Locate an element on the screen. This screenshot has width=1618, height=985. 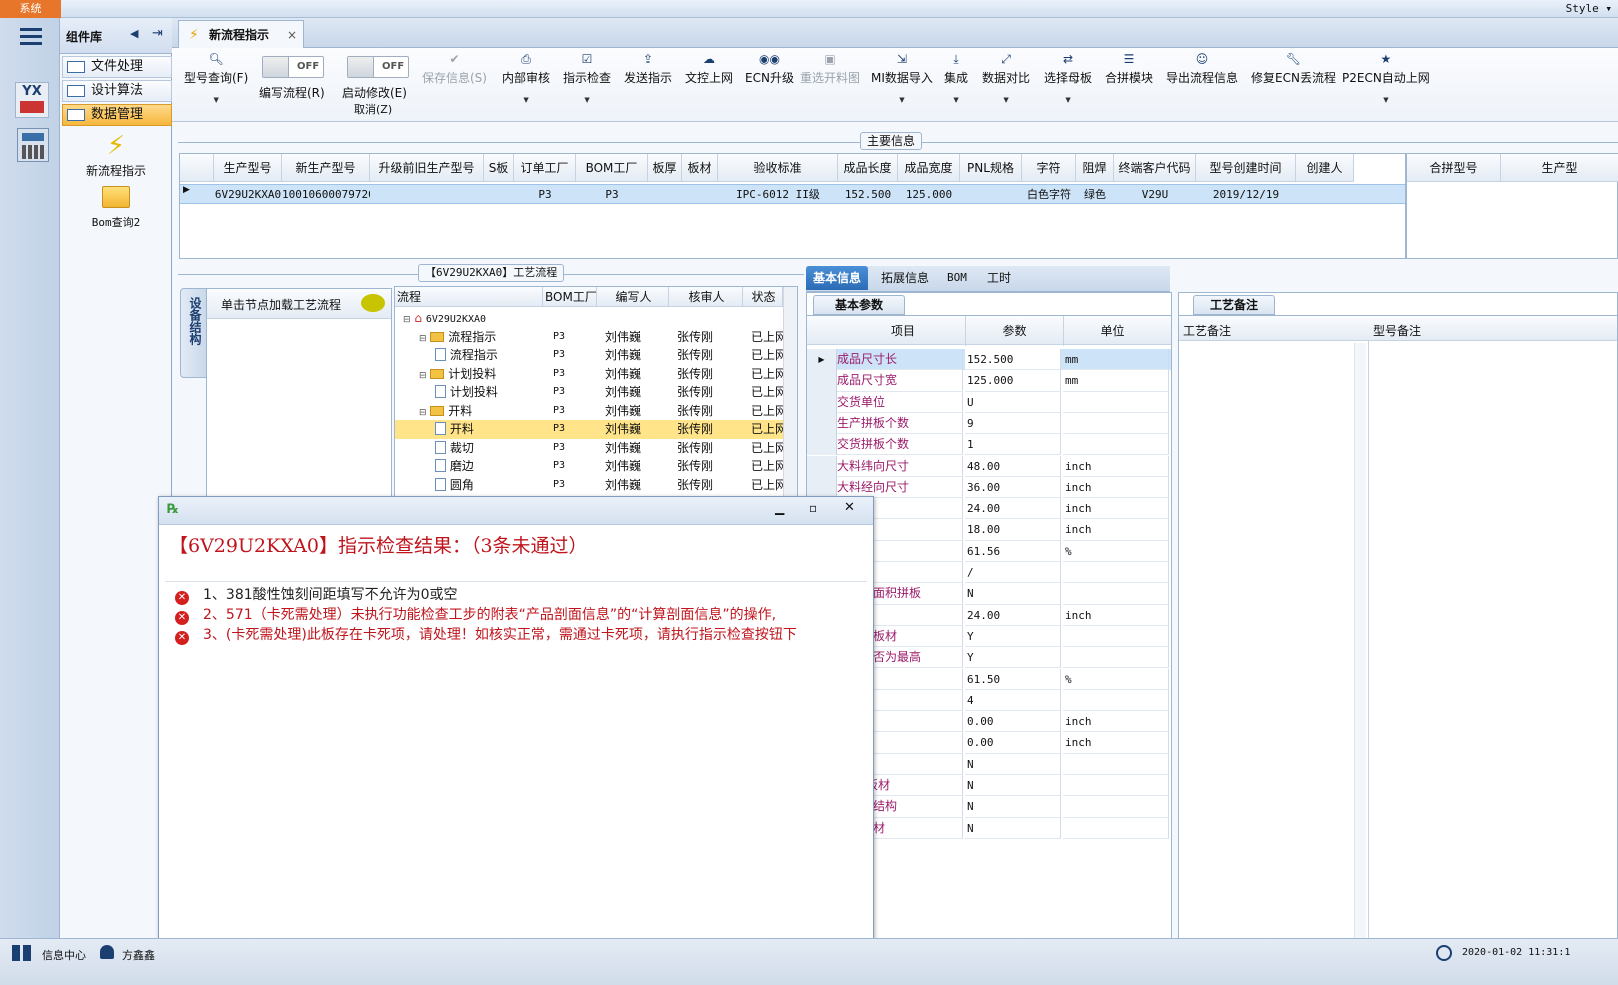
error-item: ✕ 1、381酸性蚀刻间距填写不允许为0或空 is located at coordinates (316, 594).